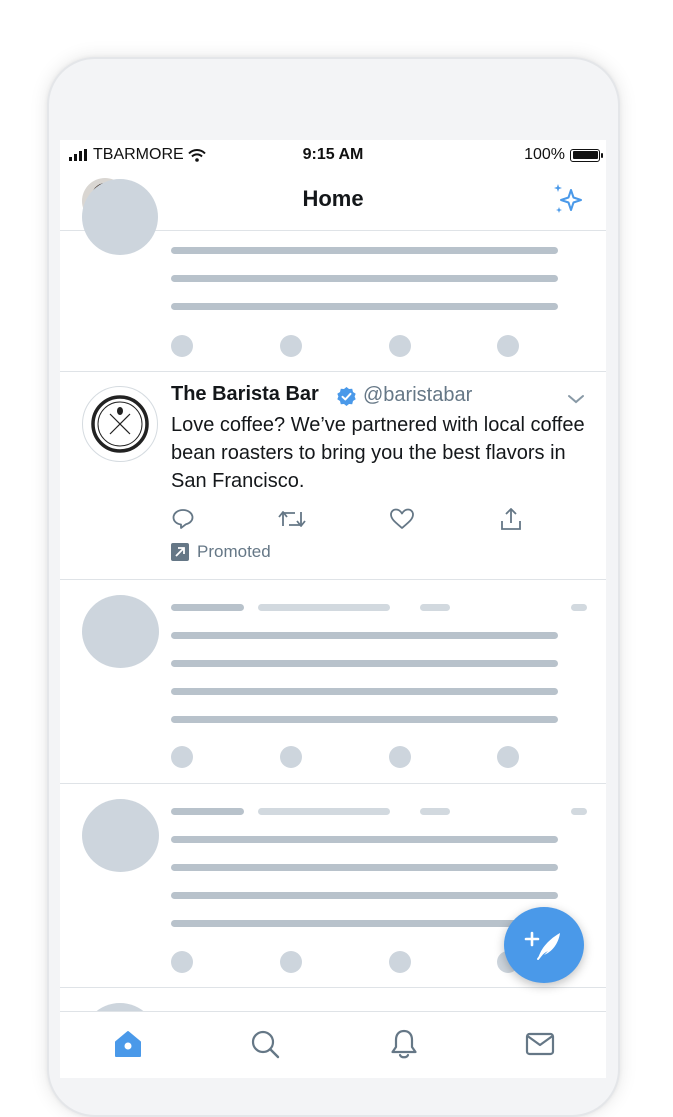  What do you see at coordinates (417, 395) in the screenshot?
I see `tweet-author-handle: @baristabar` at bounding box center [417, 395].